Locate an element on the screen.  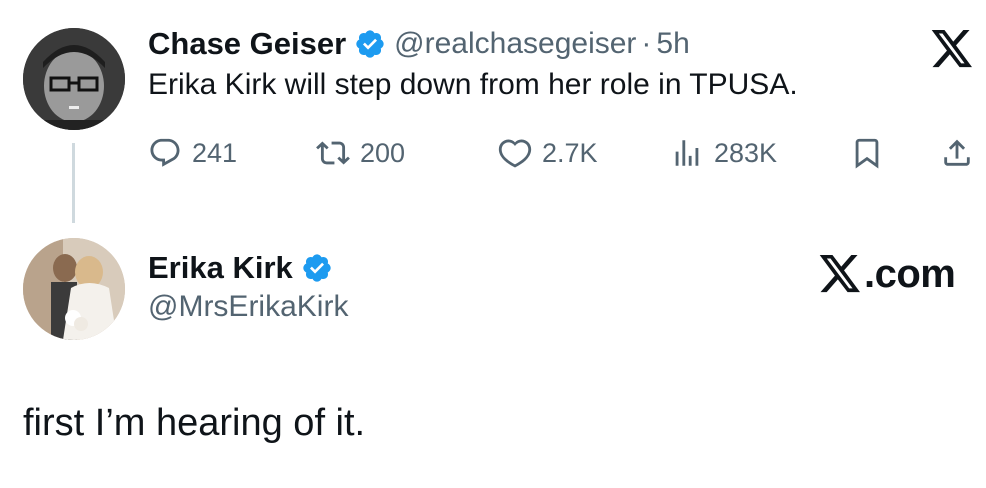
views-count: 283K is located at coordinates (746, 152).